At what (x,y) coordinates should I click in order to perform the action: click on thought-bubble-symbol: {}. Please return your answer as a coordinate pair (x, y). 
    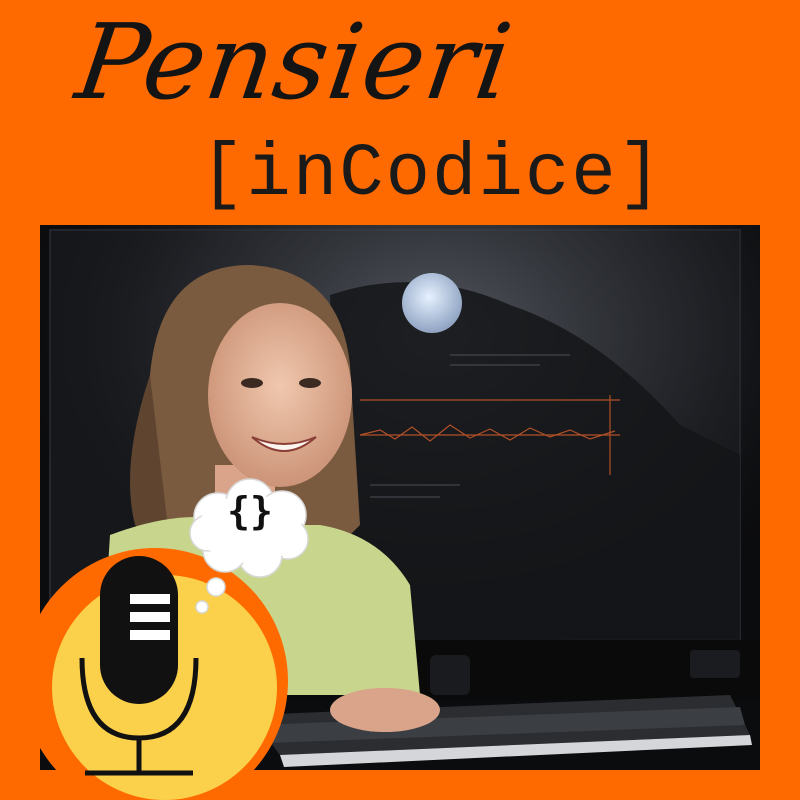
    Looking at the image, I should click on (250, 511).